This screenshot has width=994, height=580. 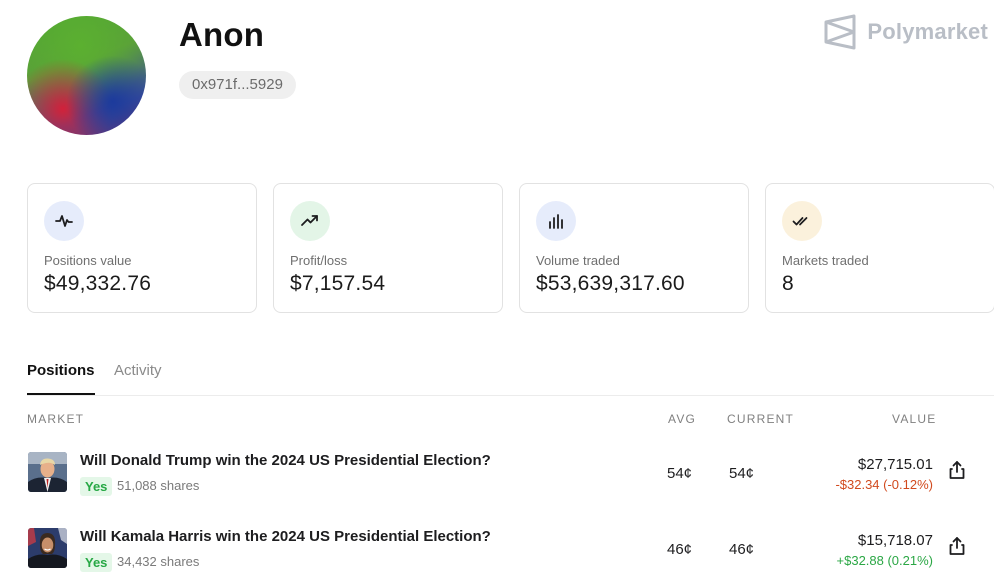 I want to click on profile-name: Anon, so click(x=222, y=34).